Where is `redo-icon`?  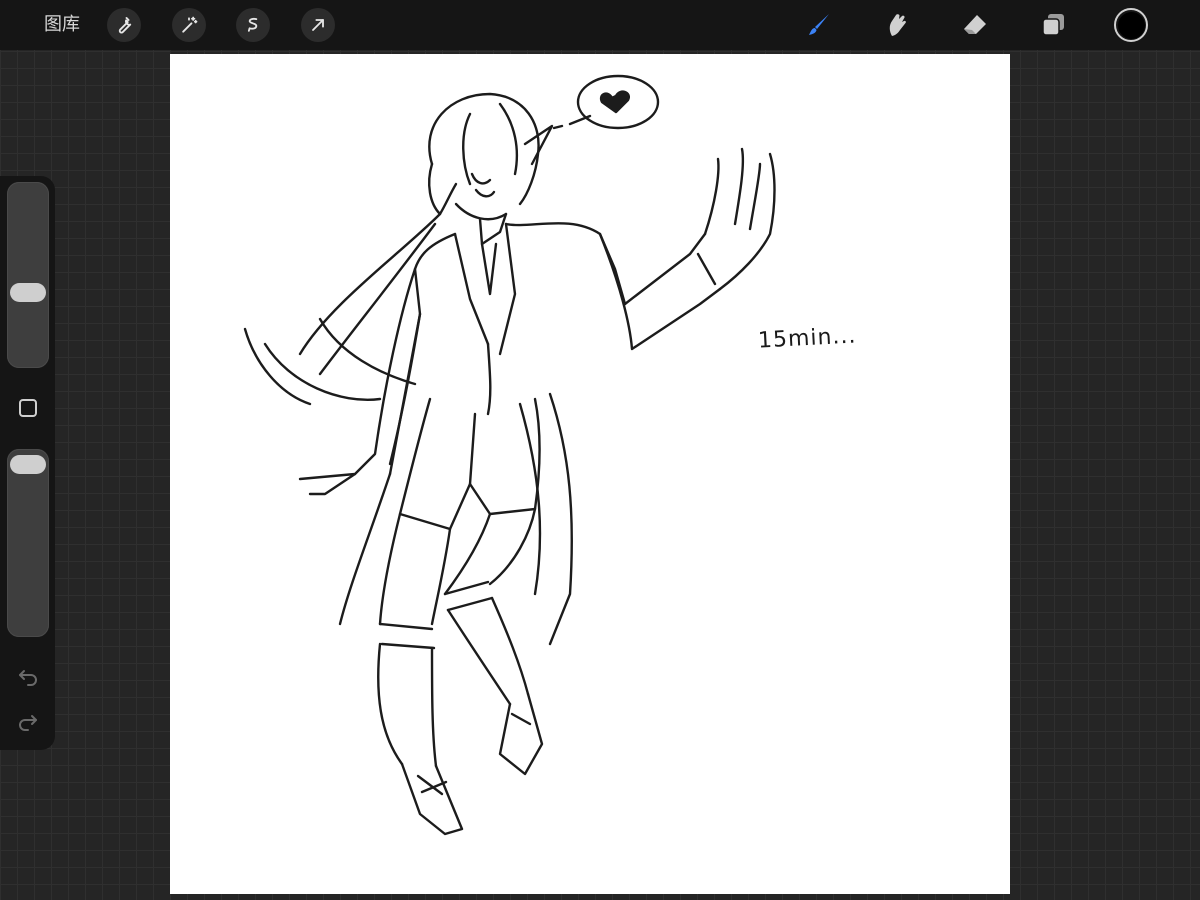 redo-icon is located at coordinates (28, 723).